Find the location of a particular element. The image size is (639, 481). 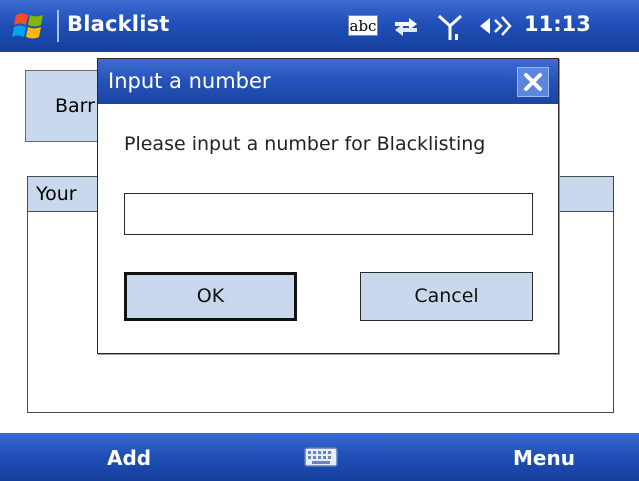

app-title: Blacklist is located at coordinates (118, 24).